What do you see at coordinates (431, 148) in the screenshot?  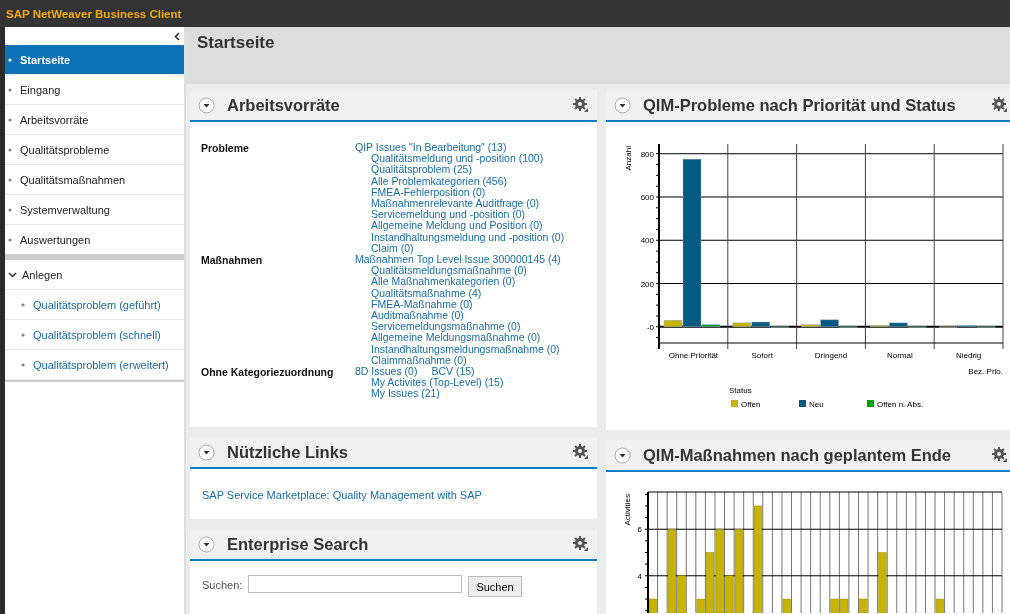 I see `worklist-link: QIP Issues "In Bearbeitung" (13)` at bounding box center [431, 148].